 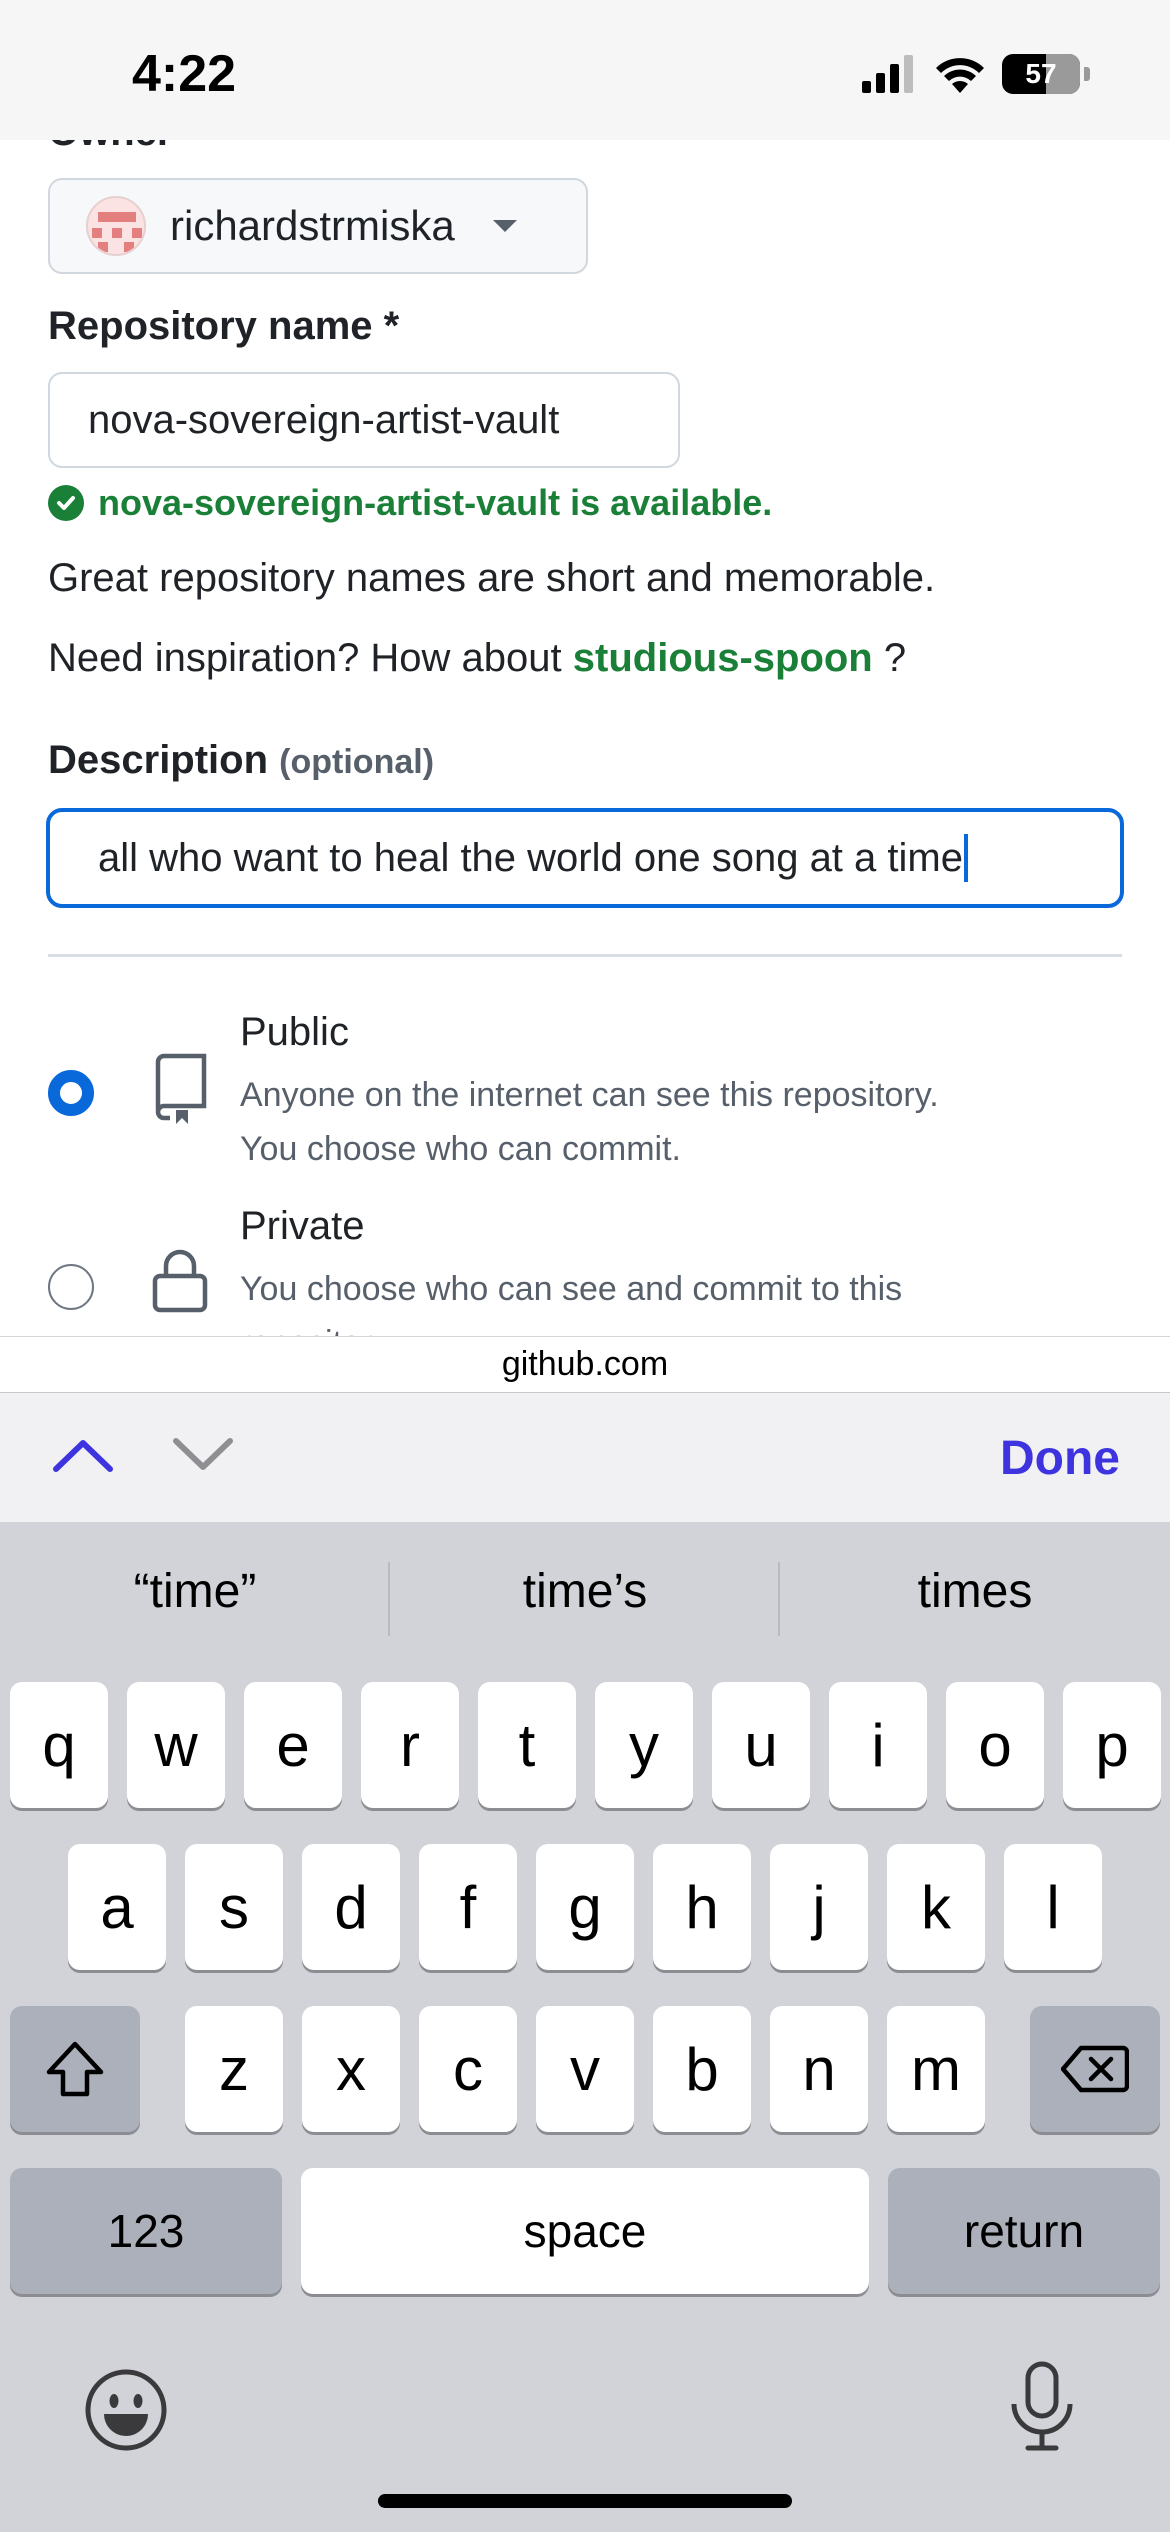 I want to click on shift-key, so click(x=75, y=2069).